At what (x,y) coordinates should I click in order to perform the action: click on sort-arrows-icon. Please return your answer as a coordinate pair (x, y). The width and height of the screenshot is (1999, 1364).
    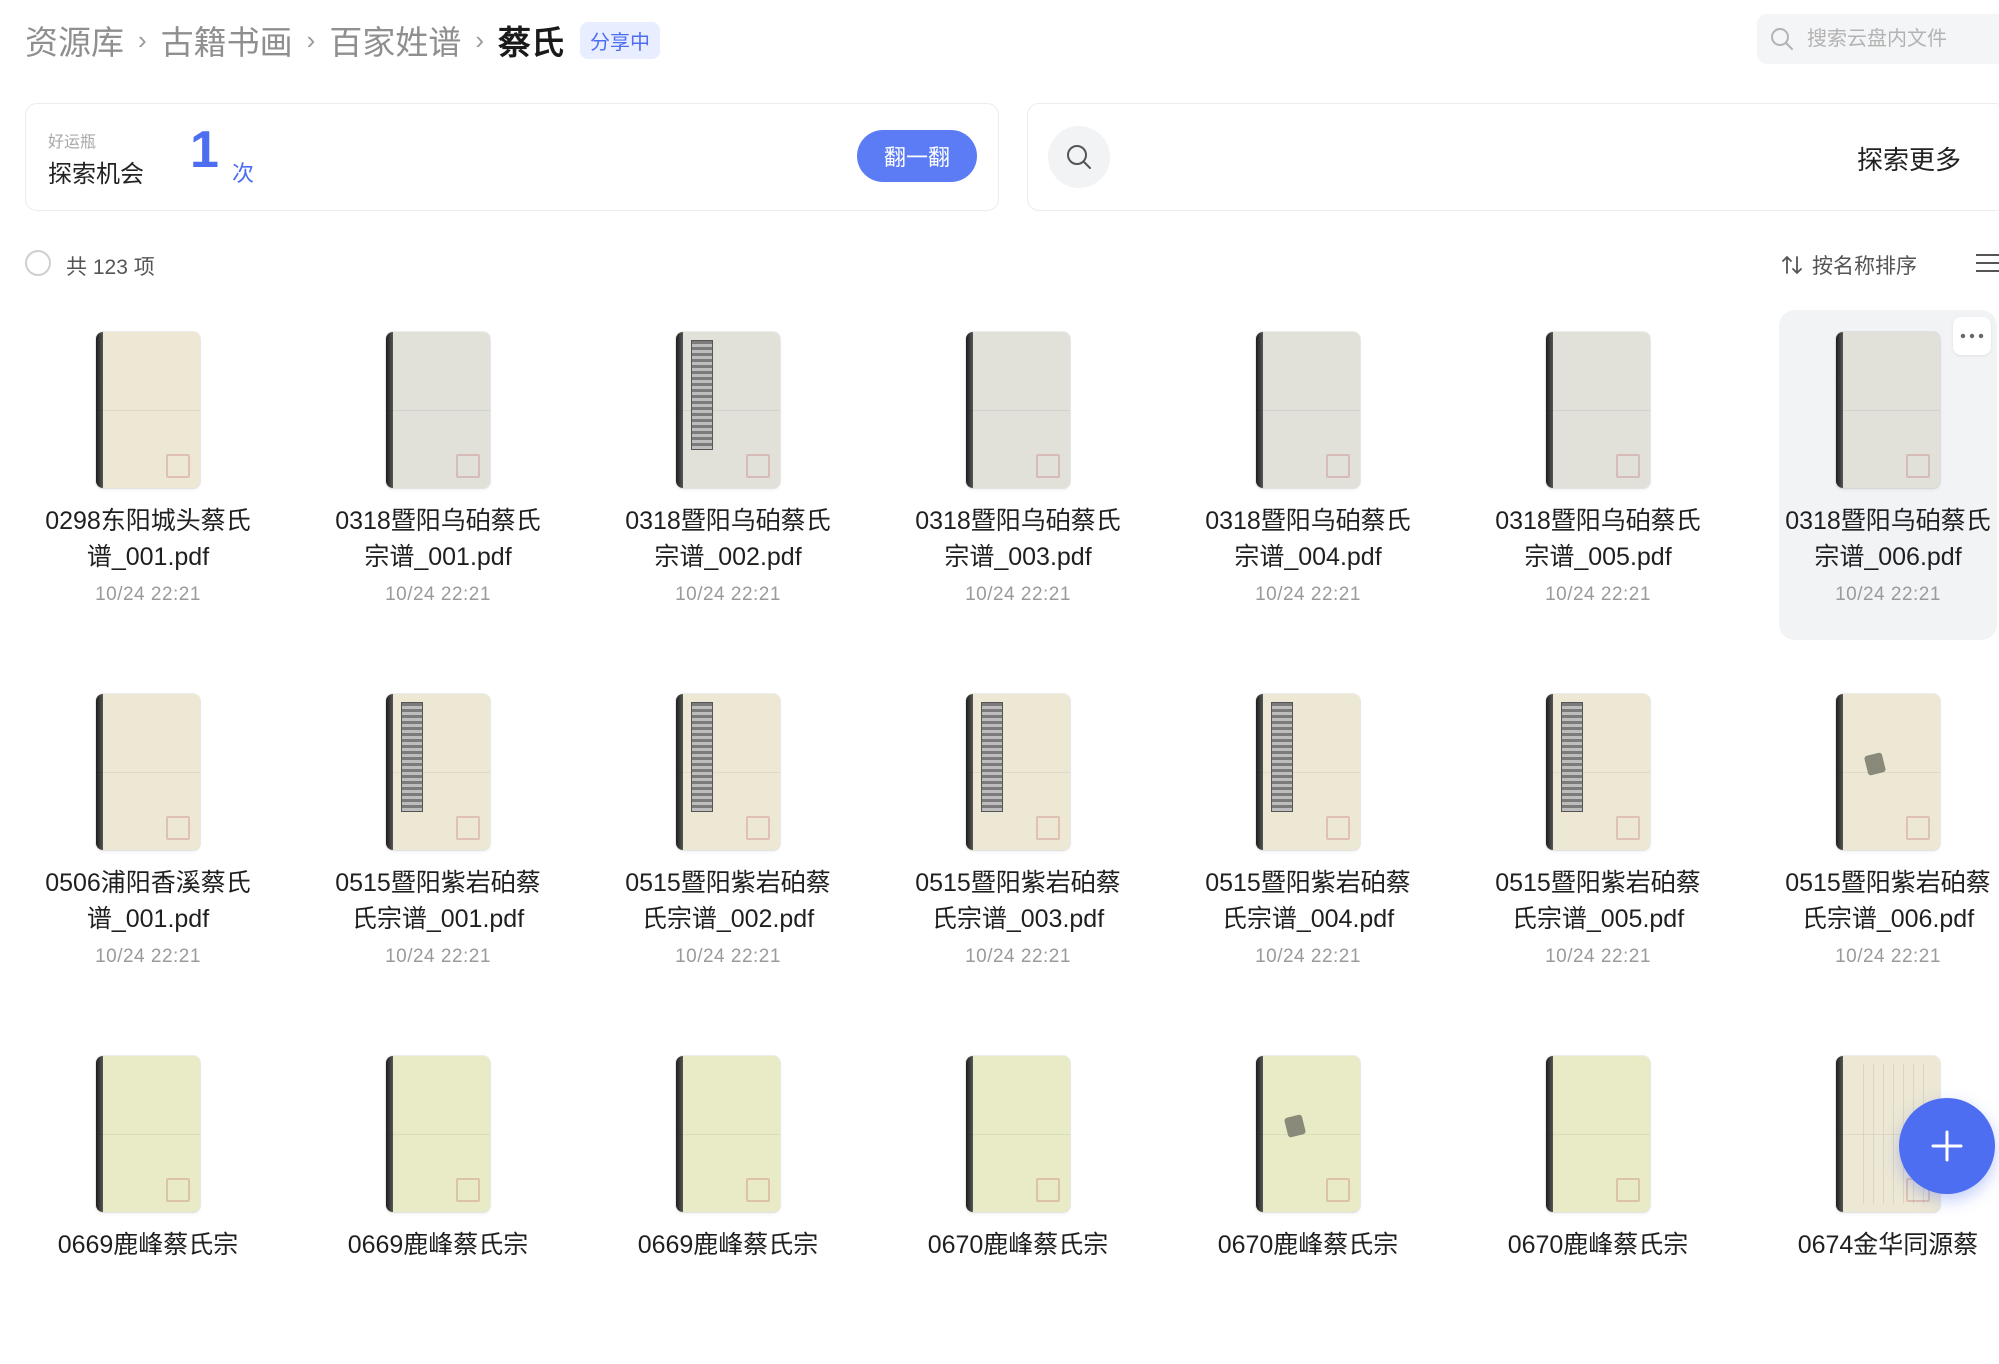
    Looking at the image, I should click on (1792, 265).